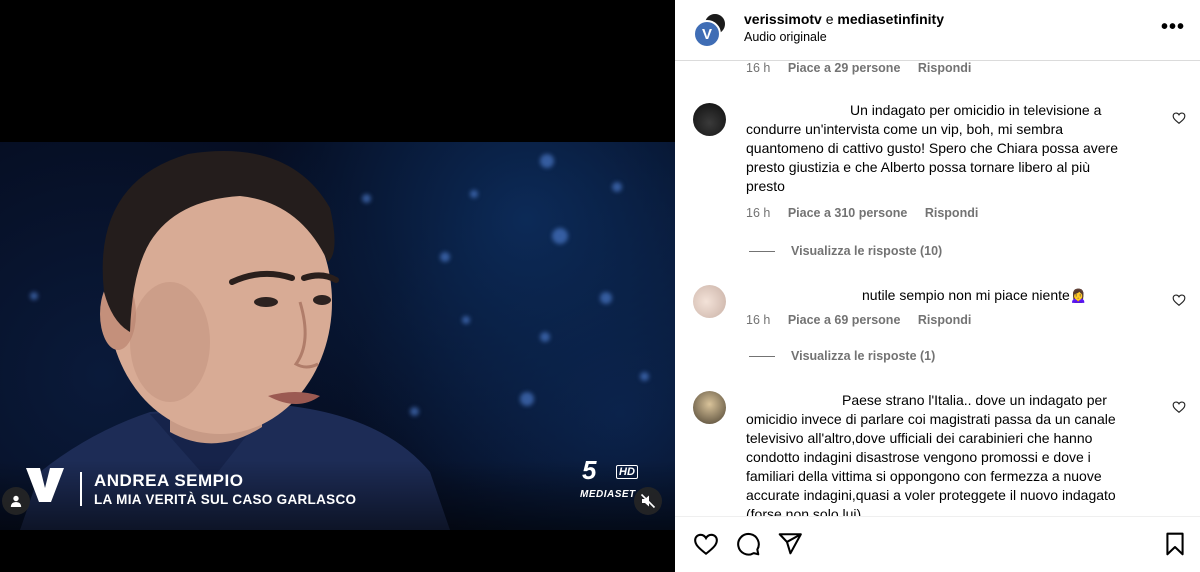 Image resolution: width=1200 pixels, height=572 pixels. Describe the element at coordinates (589, 470) in the screenshot. I see `channel-number: 5` at that location.